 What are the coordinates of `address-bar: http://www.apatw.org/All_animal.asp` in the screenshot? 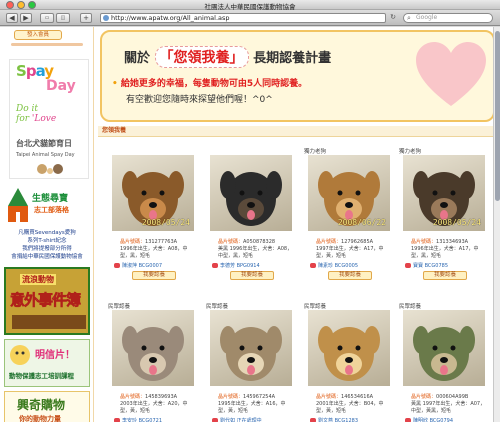 It's located at (243, 18).